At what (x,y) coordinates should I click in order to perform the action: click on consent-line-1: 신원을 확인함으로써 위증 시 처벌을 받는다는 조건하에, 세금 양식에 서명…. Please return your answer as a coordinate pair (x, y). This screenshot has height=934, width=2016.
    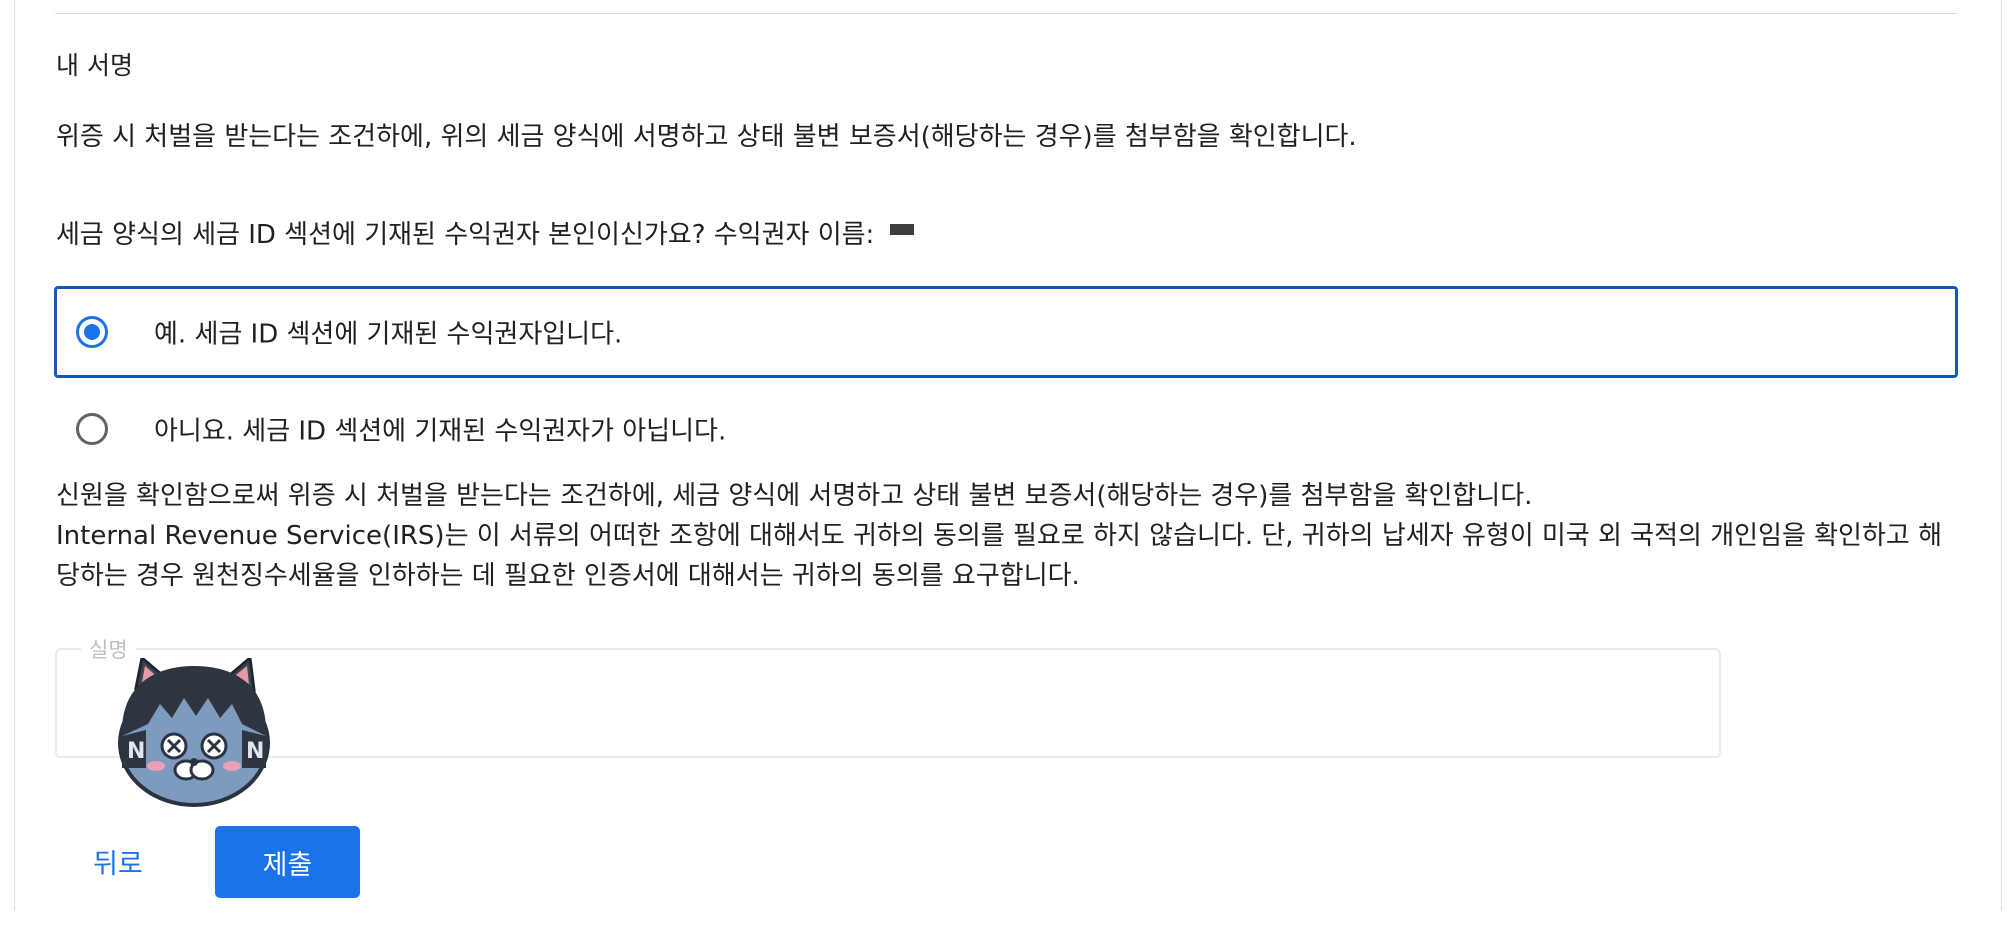
    Looking at the image, I should click on (794, 496).